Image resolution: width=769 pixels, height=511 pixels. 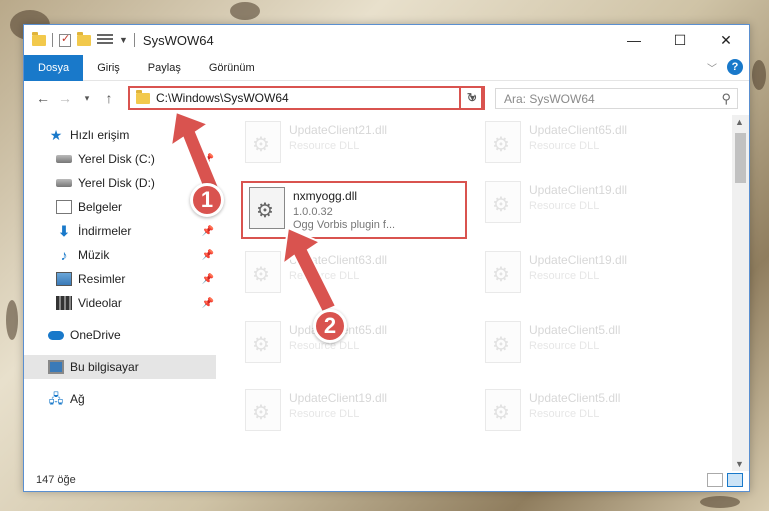 I want to click on sidebar-item-network: 🖧 Ağ, so click(x=120, y=399).